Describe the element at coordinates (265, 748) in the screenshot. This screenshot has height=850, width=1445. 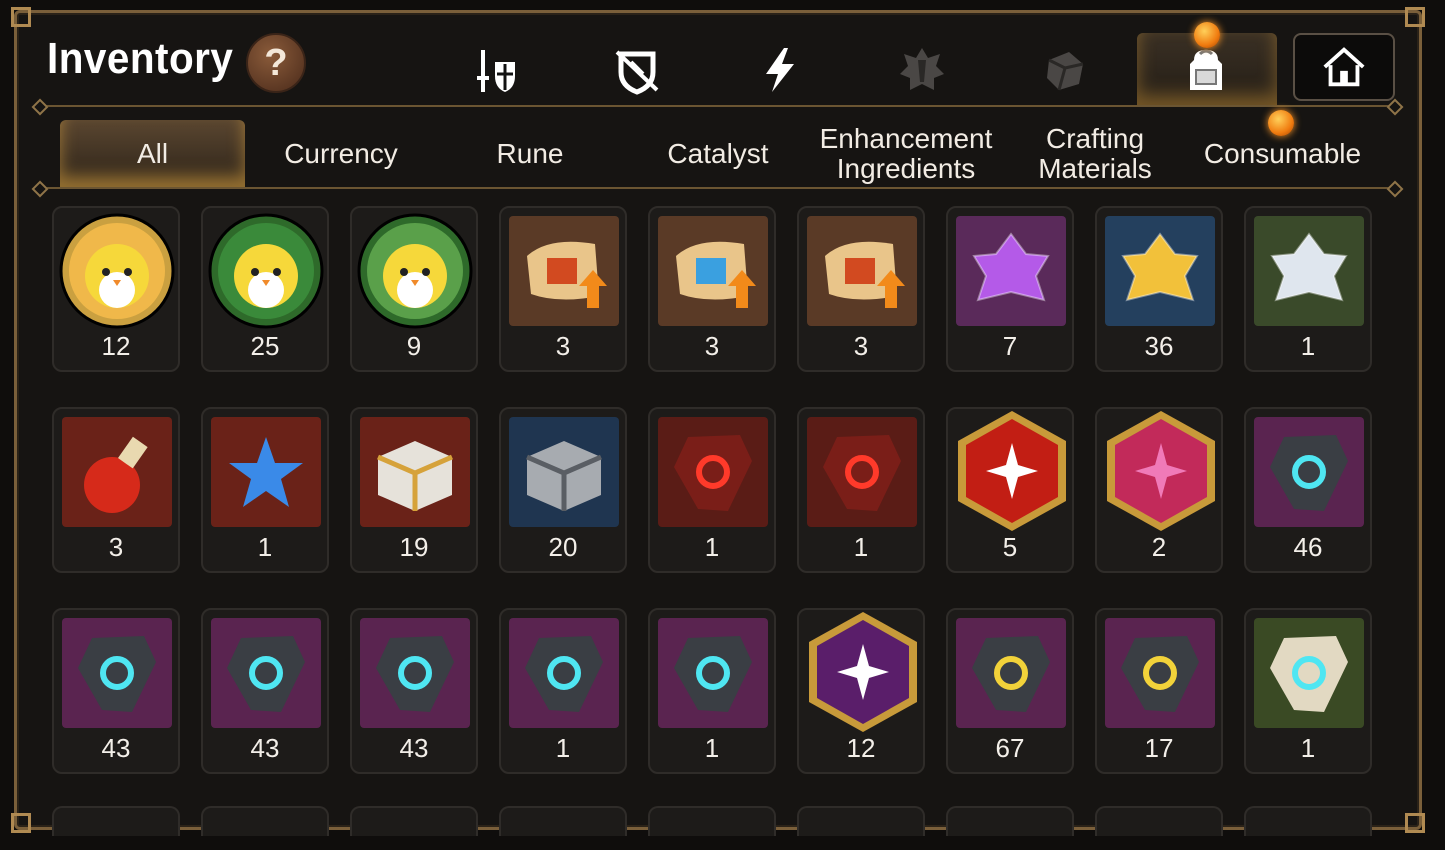
I see `item-quantity: 43` at that location.